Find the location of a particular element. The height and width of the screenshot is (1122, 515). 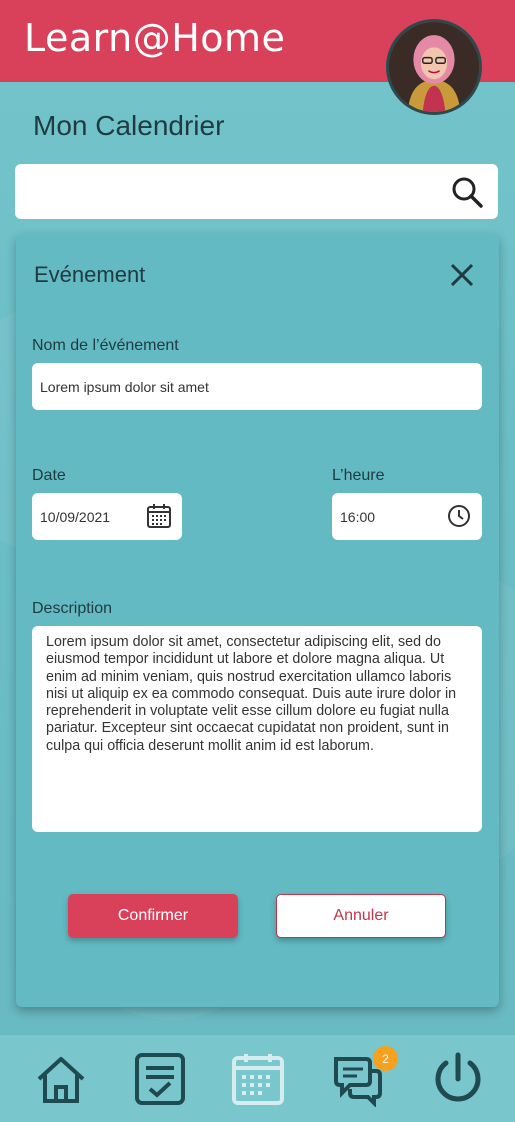

date-value: 10/09/2021 is located at coordinates (75, 516).